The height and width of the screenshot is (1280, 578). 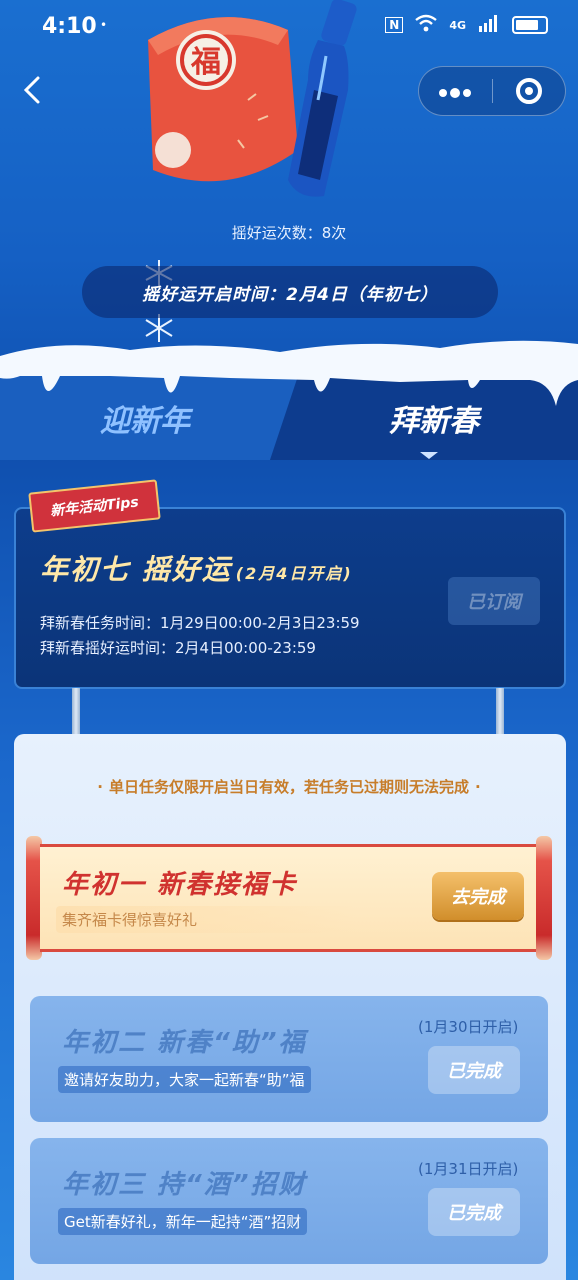 I want to click on status-icons: N 4G, so click(x=466, y=25).